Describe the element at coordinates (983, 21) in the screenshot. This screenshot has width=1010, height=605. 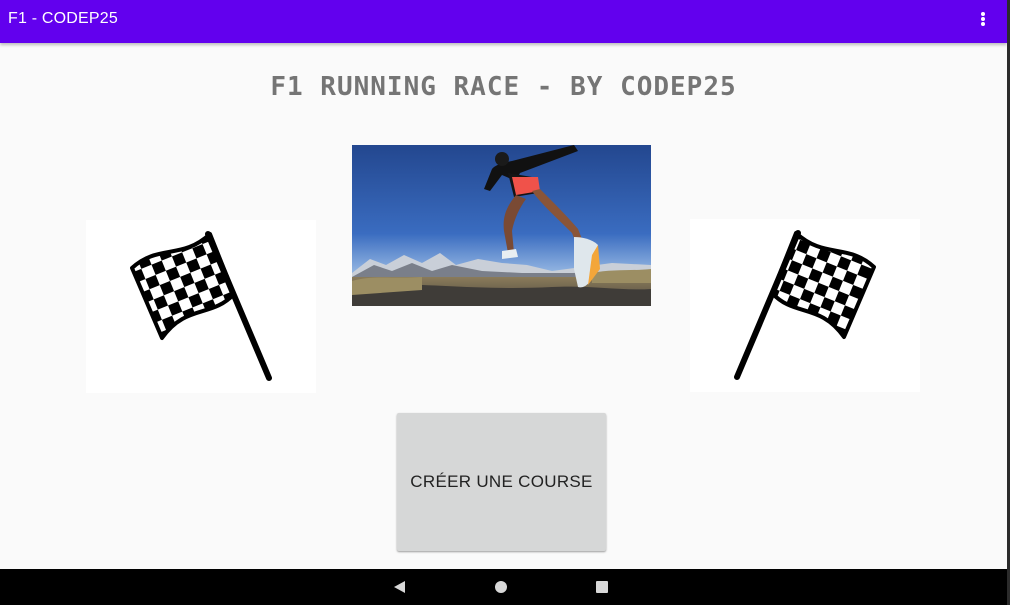
I see `more-vert-icon` at that location.